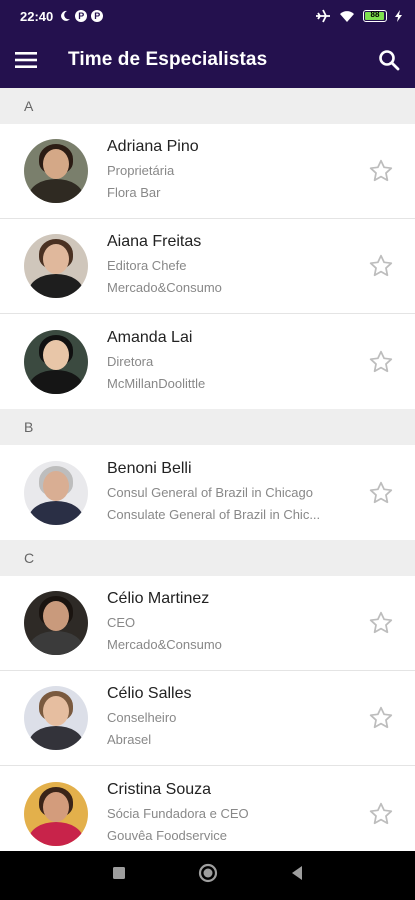 Image resolution: width=415 pixels, height=900 pixels. What do you see at coordinates (296, 873) in the screenshot?
I see `back-triangle-icon` at bounding box center [296, 873].